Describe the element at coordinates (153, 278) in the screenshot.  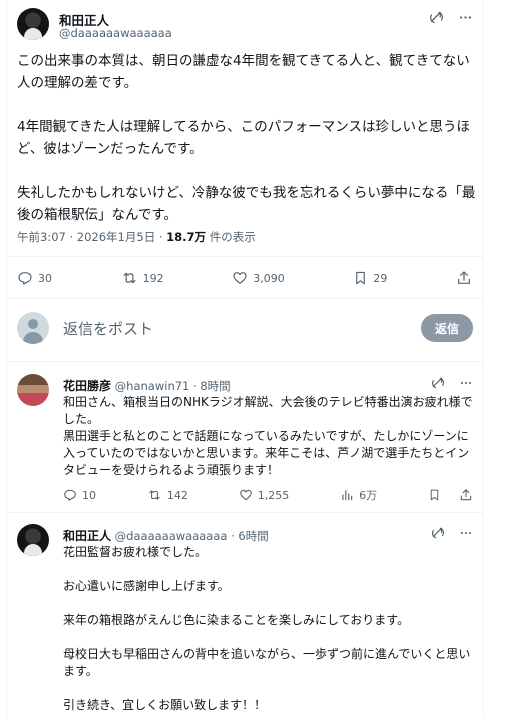
I see `retweet-count: 192` at that location.